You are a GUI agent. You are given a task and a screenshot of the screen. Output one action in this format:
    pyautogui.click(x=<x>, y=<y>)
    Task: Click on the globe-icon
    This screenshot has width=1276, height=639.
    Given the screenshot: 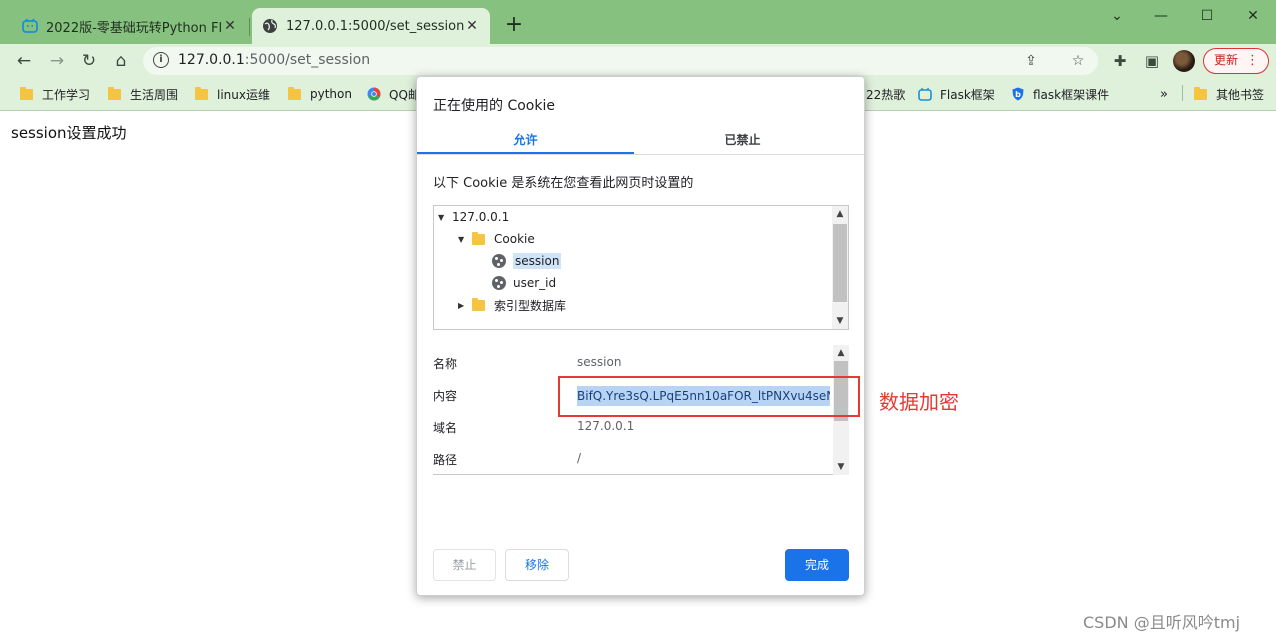 What is the action you would take?
    pyautogui.click(x=270, y=26)
    